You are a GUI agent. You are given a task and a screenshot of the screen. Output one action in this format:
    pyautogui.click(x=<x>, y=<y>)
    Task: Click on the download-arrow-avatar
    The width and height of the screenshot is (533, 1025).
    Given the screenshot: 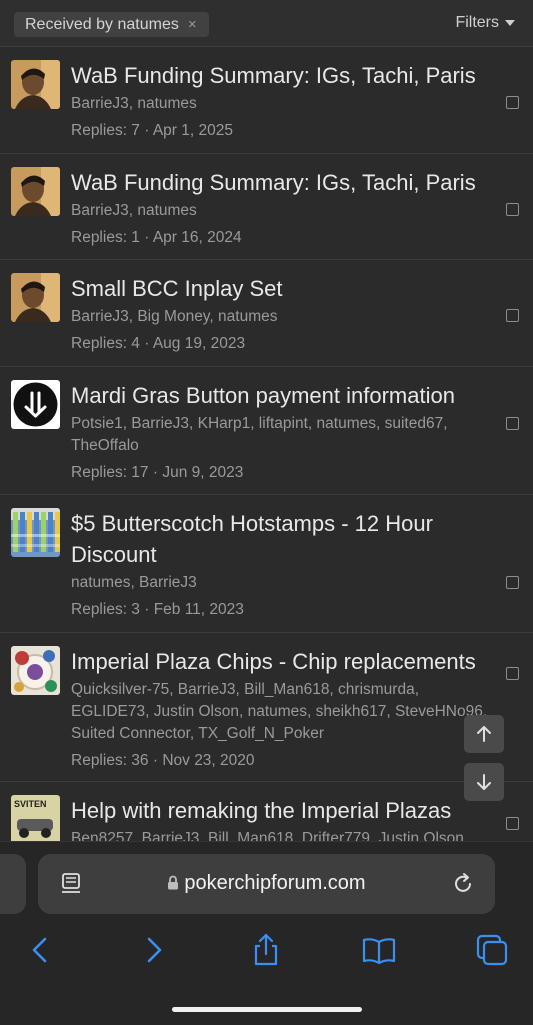 What is the action you would take?
    pyautogui.click(x=35, y=404)
    